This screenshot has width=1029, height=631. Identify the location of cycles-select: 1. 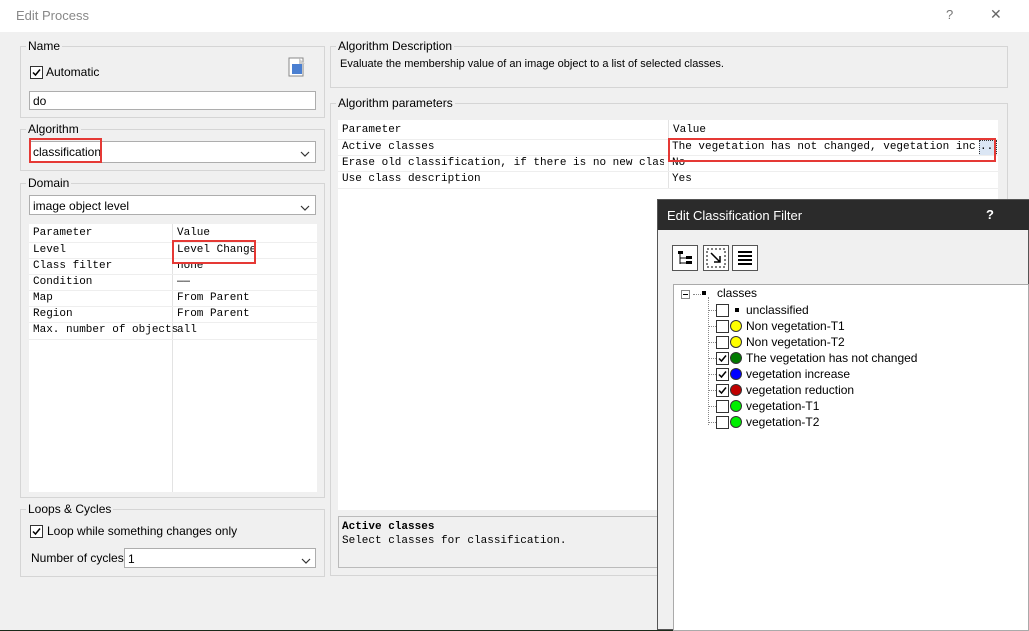
(220, 558).